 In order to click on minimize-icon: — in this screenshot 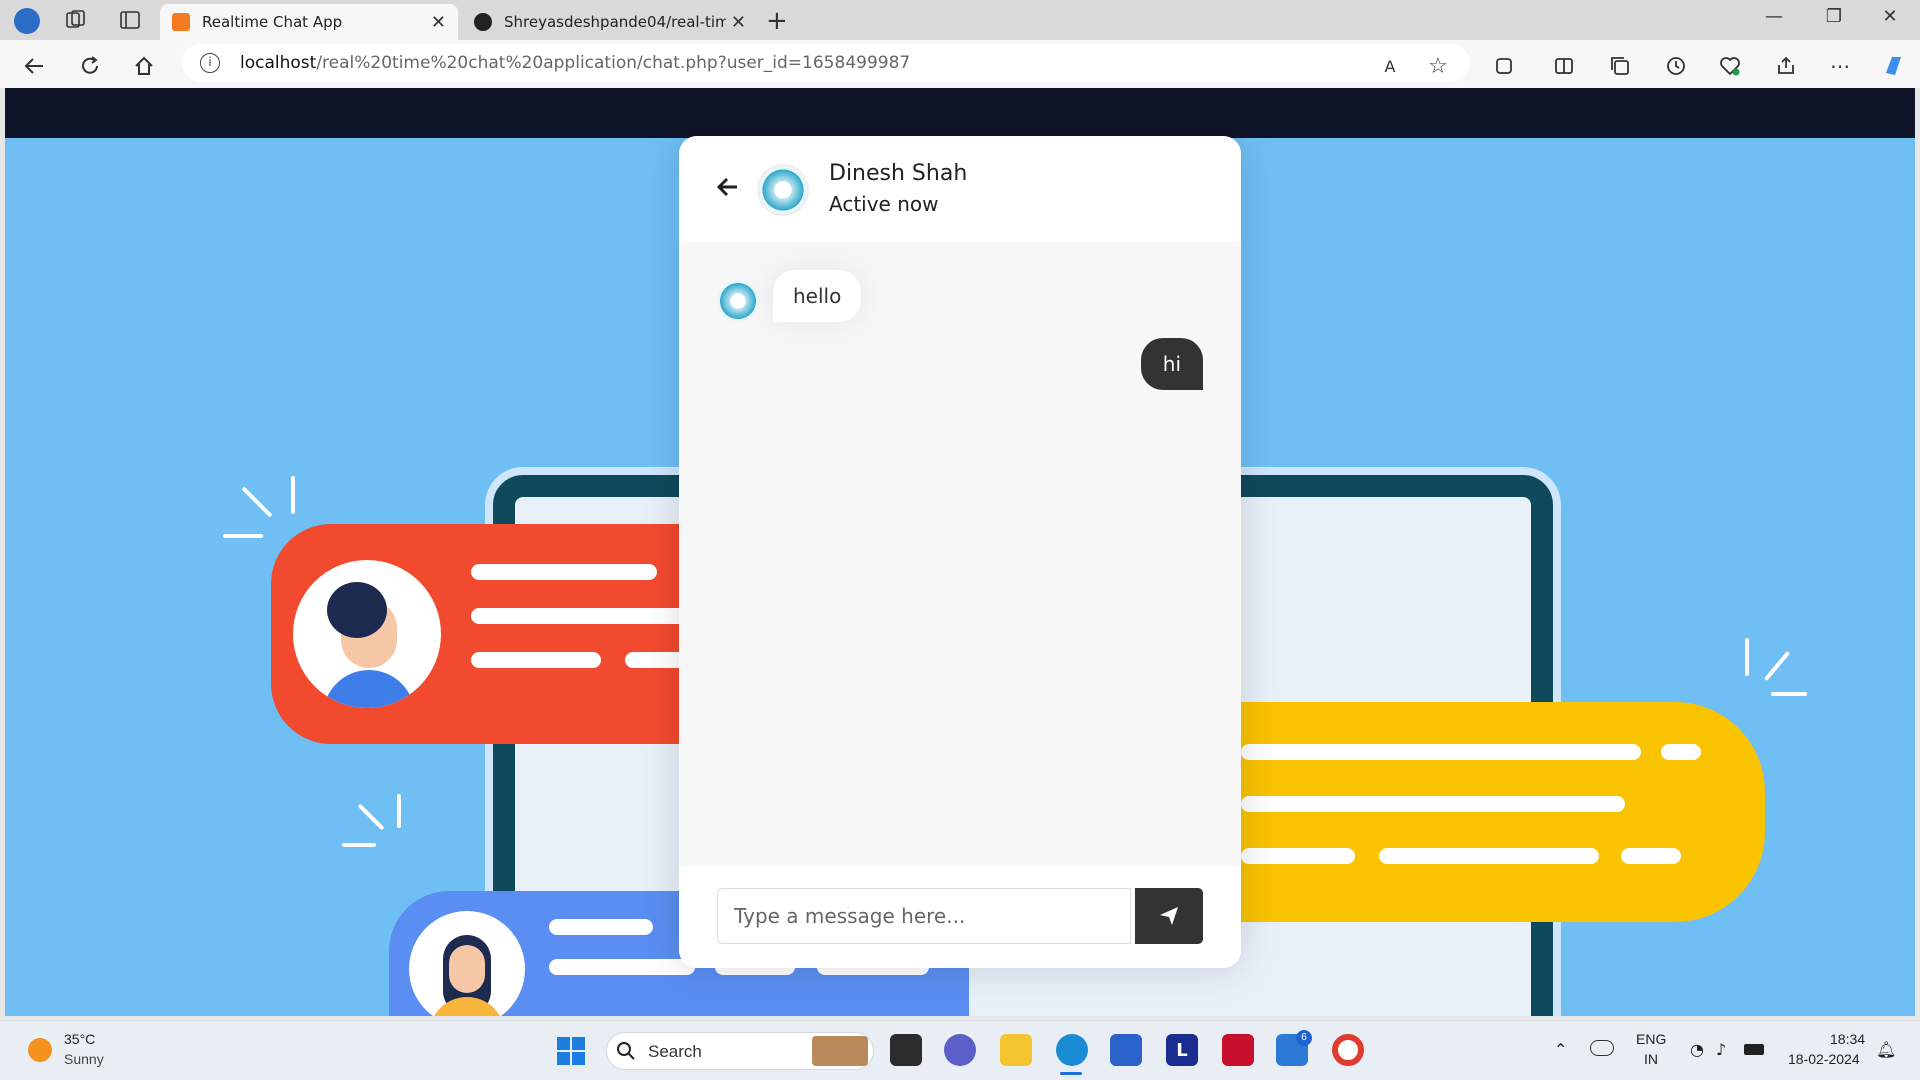, I will do `click(1774, 16)`.